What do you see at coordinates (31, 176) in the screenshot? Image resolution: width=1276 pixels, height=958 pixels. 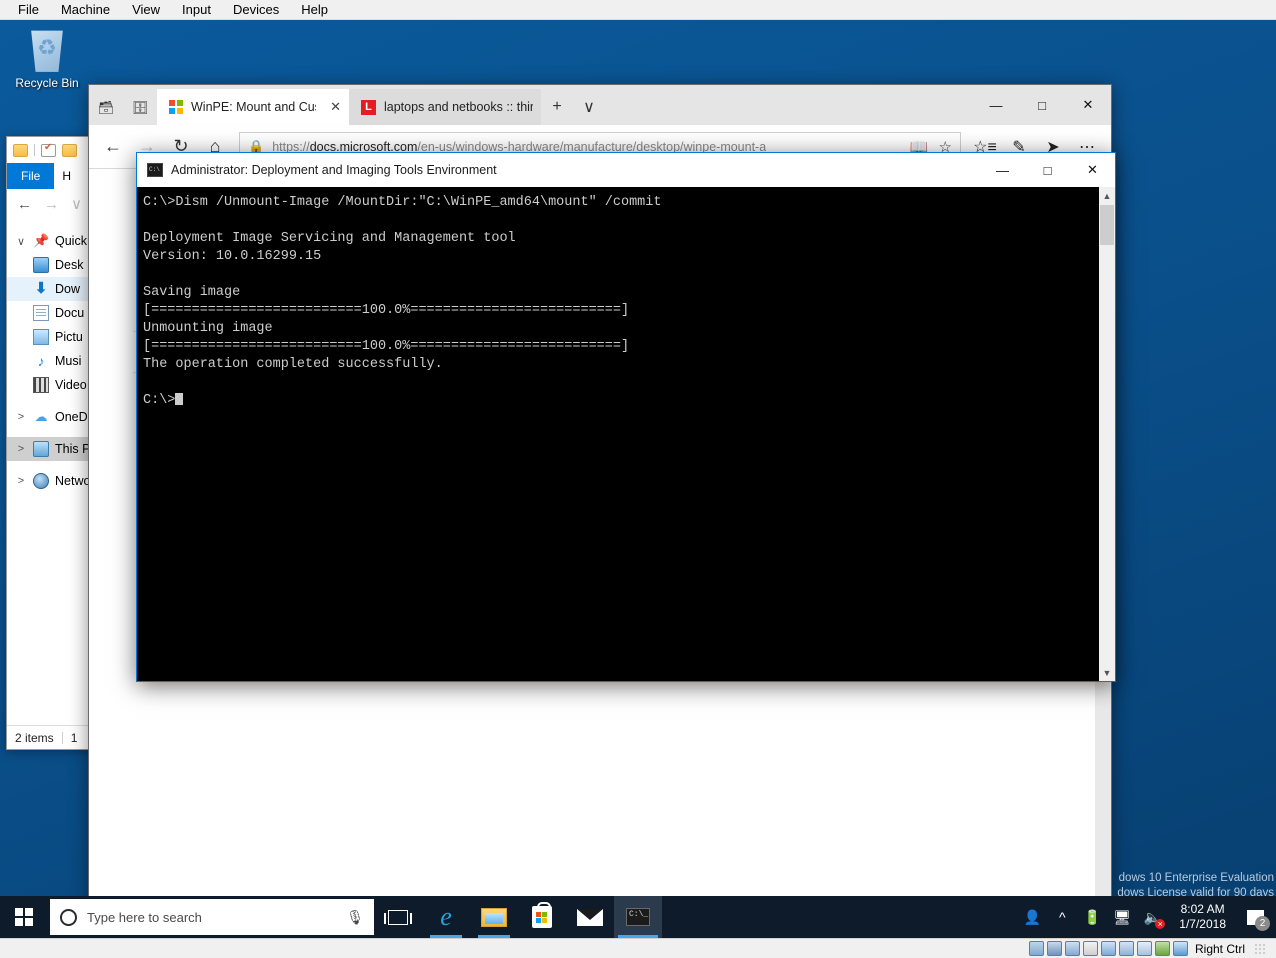 I see `explorer-tab-file: File` at bounding box center [31, 176].